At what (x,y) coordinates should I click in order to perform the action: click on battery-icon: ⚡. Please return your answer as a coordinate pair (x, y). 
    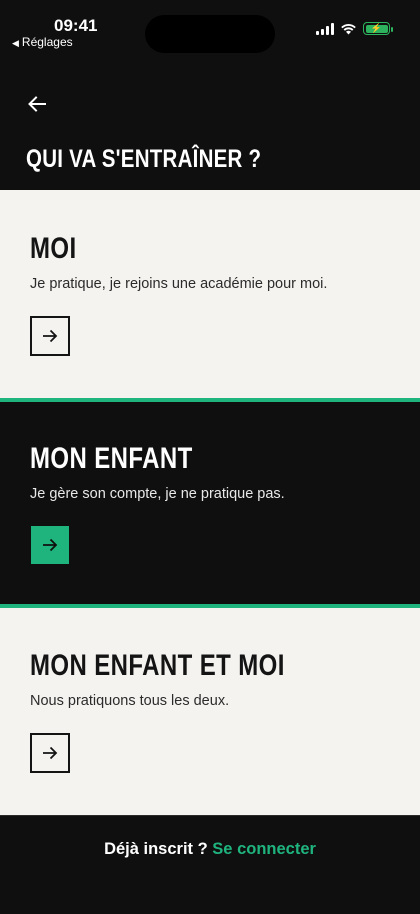
    Looking at the image, I should click on (378, 28).